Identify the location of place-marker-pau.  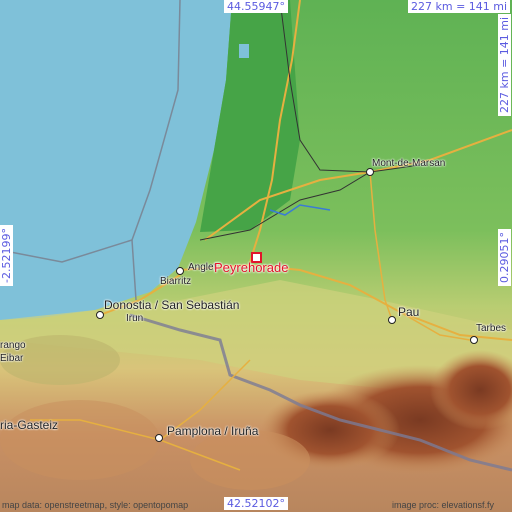
(392, 320).